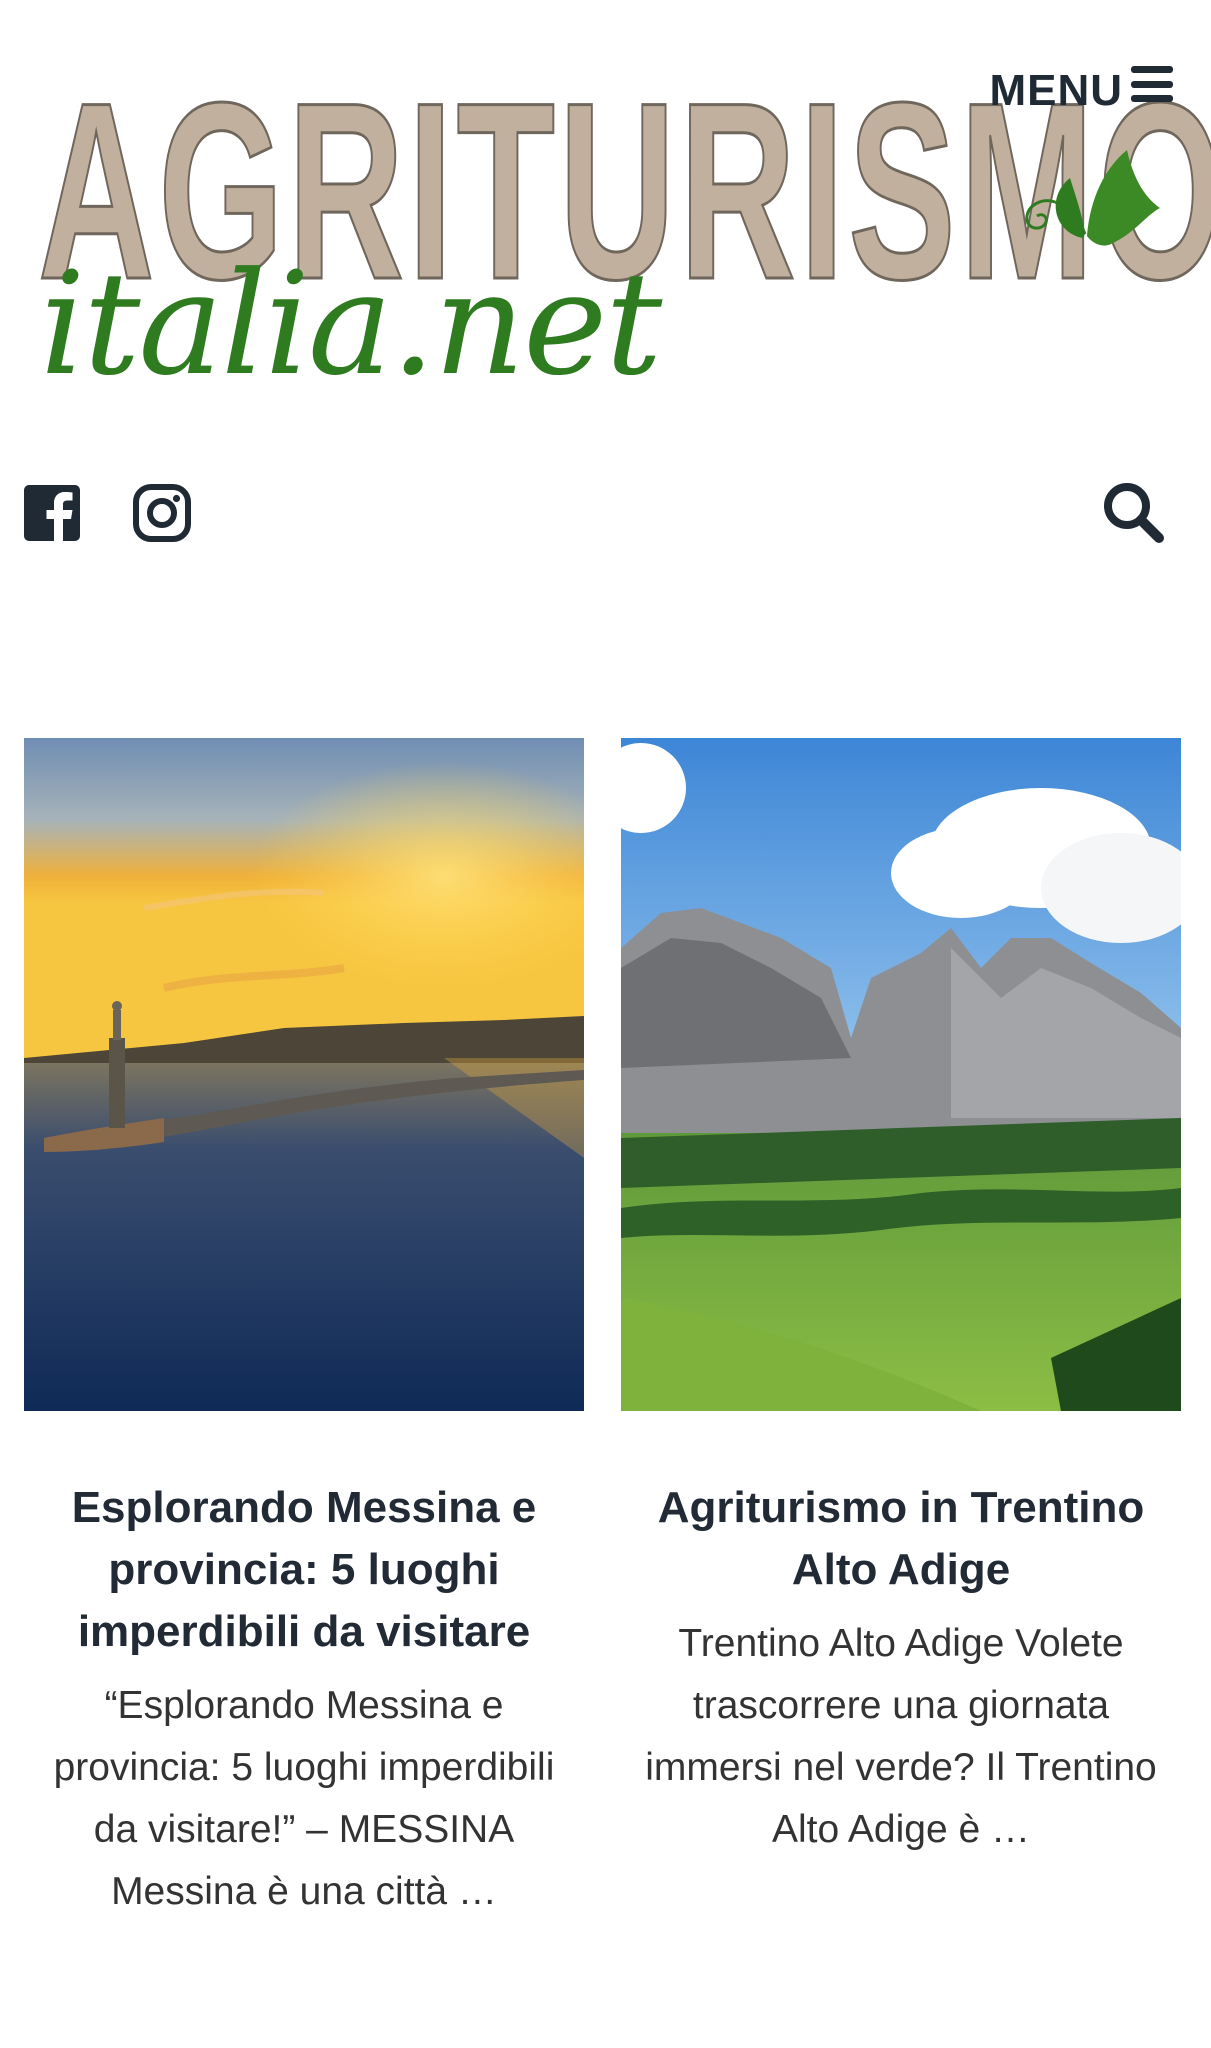 Image resolution: width=1211 pixels, height=2048 pixels. Describe the element at coordinates (1056, 90) in the screenshot. I see `menu-label: MENU` at that location.